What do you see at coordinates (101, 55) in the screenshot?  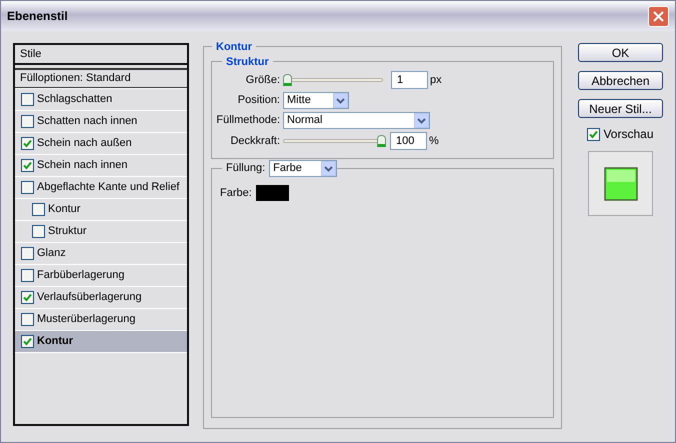 I see `styles-header: Stile` at bounding box center [101, 55].